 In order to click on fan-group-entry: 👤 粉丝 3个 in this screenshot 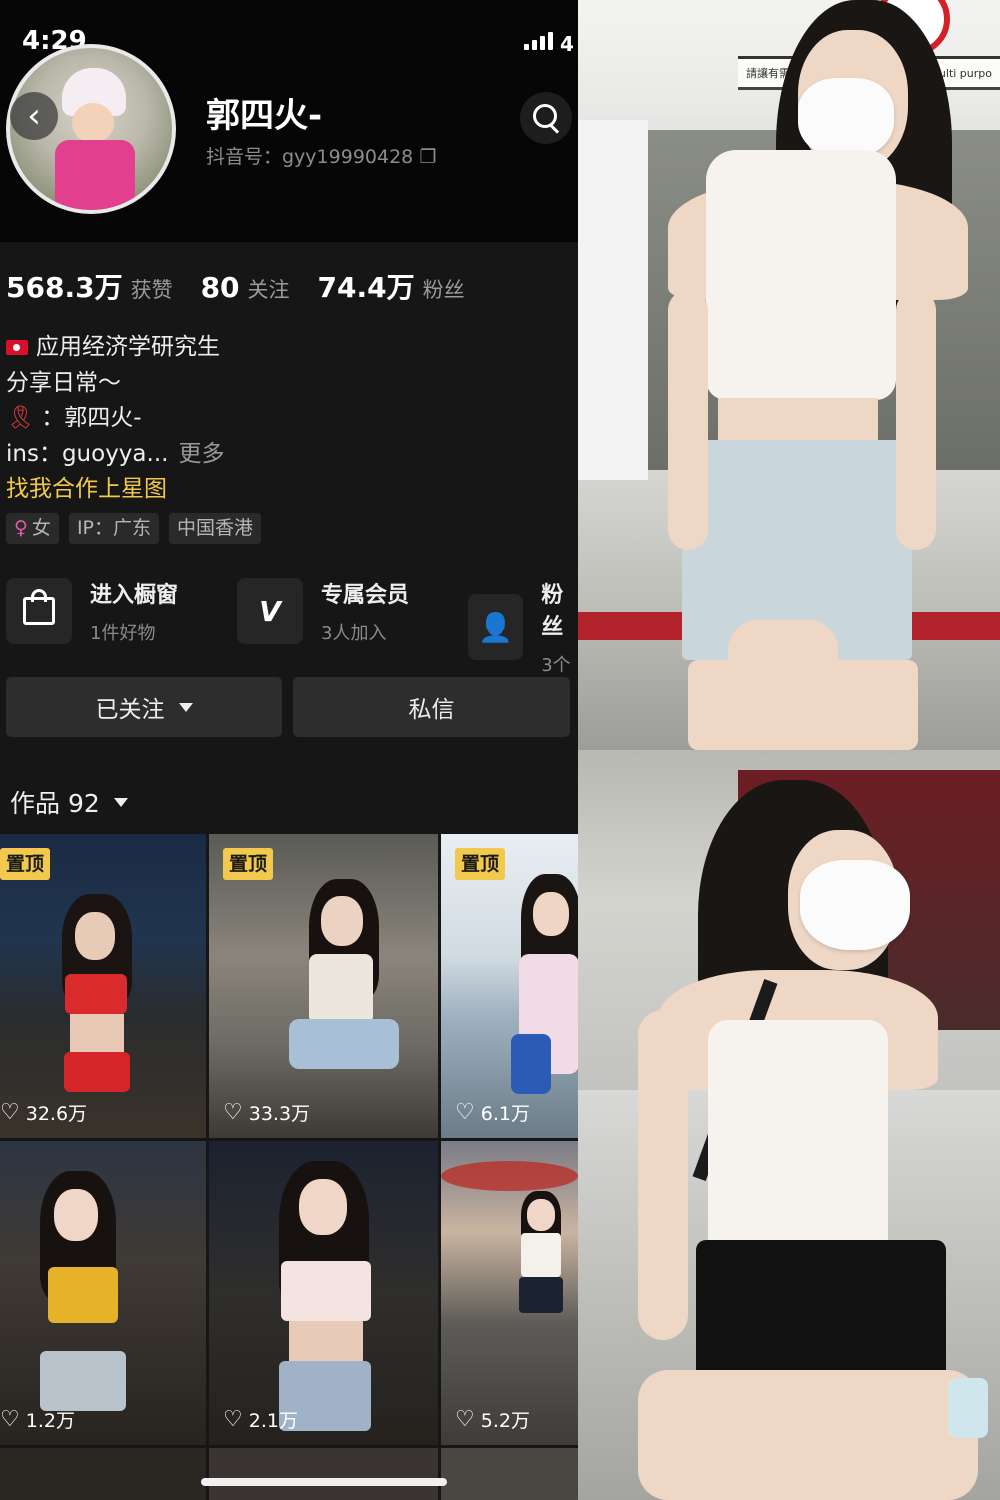, I will do `click(523, 627)`.